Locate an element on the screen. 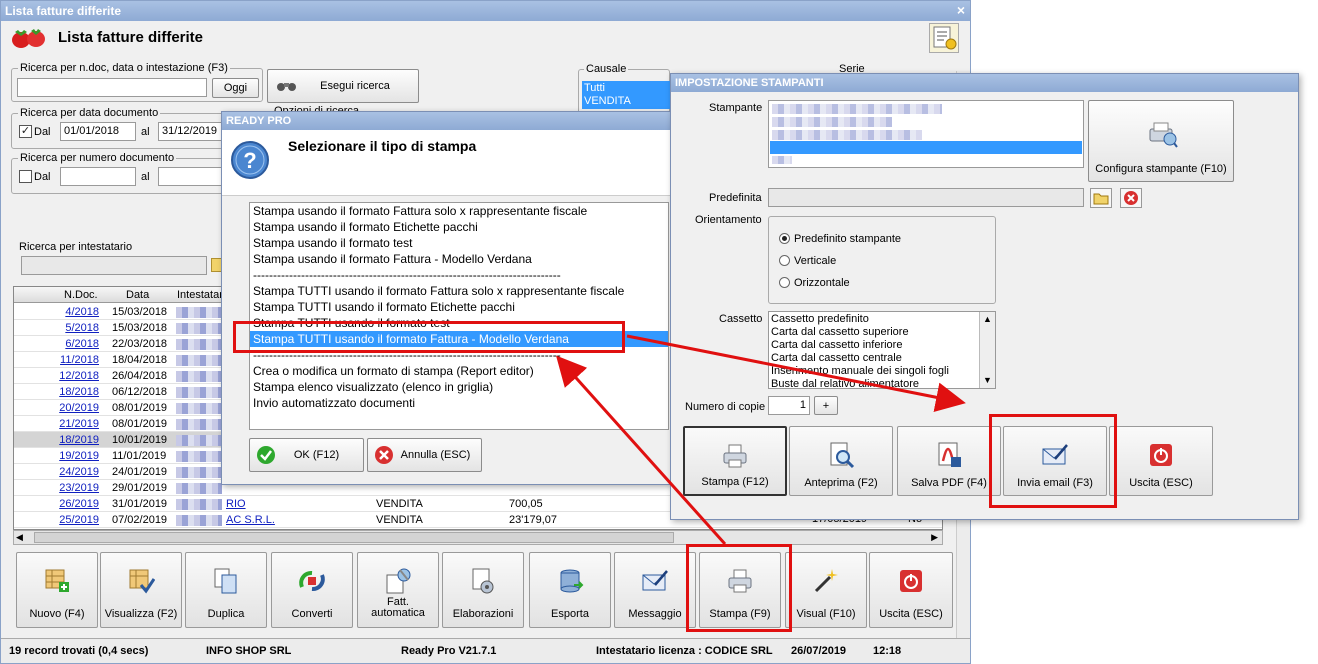 The image size is (1318, 664). annotation-arrows is located at coordinates (760, 440).